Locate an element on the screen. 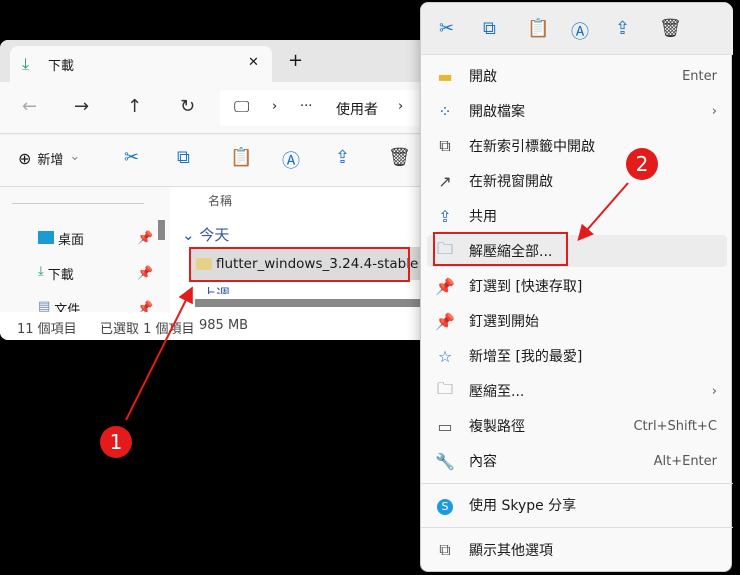 Image resolution: width=740 pixels, height=575 pixels. step-badge-2: 2 is located at coordinates (642, 164).